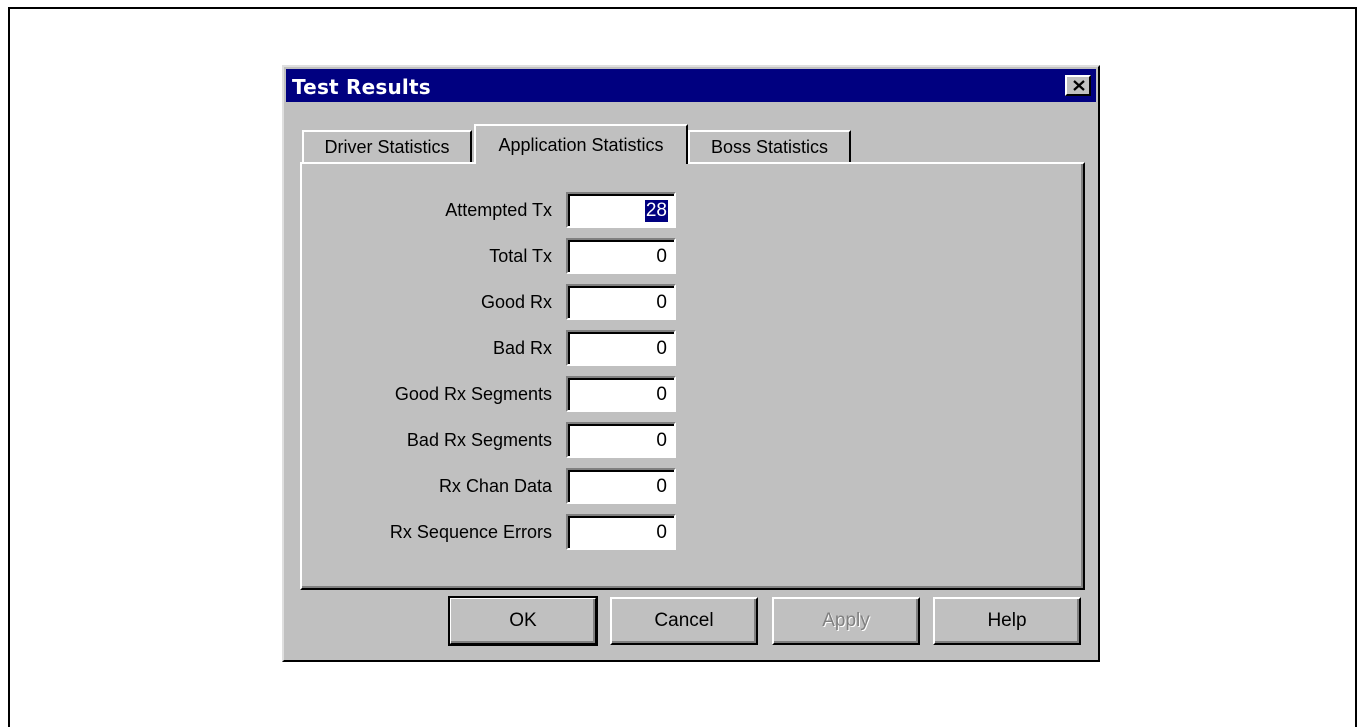 This screenshot has height=727, width=1359. I want to click on field-label: Bad Rx, so click(522, 348).